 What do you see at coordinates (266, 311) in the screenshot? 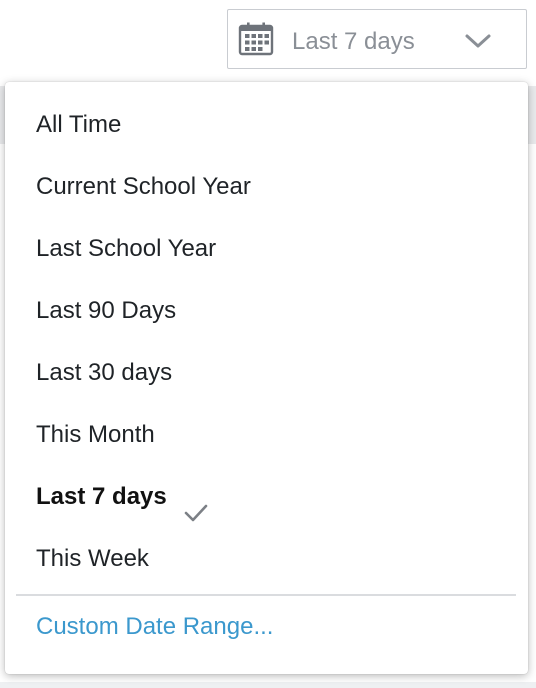
I see `menu-item-last-90-days: Last 90 Days` at bounding box center [266, 311].